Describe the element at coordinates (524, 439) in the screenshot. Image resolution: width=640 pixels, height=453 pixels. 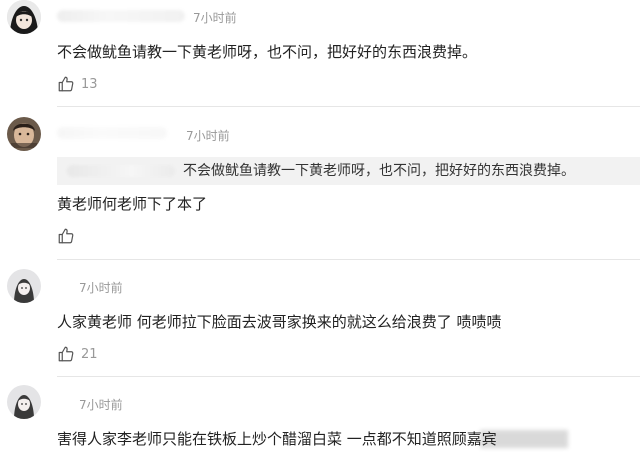
I see `watermark-smear` at that location.